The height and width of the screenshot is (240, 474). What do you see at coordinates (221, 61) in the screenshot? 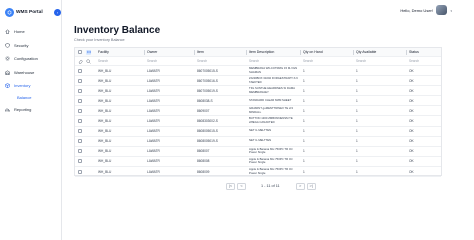
I see `filter-input-item: Search` at bounding box center [221, 61].